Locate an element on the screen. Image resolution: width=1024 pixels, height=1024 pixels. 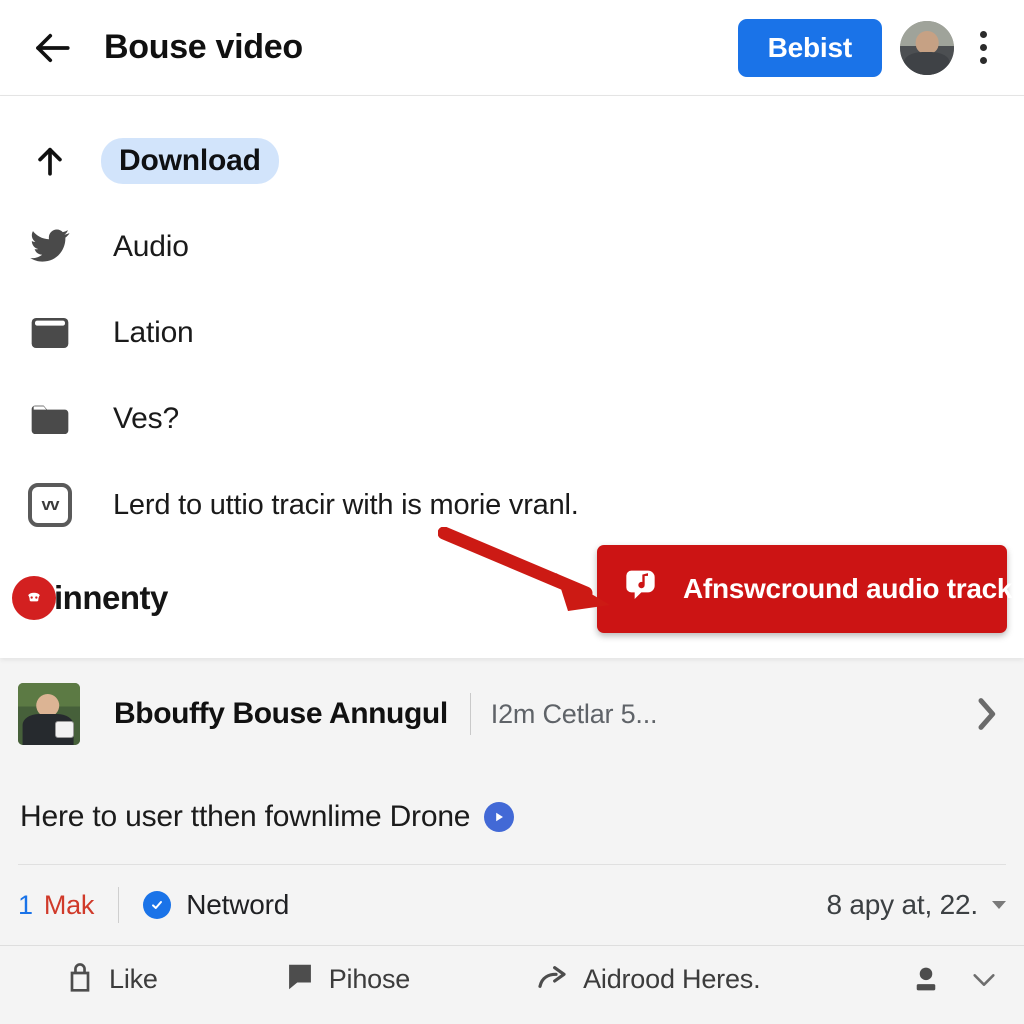
brand-label: innenty is located at coordinates (111, 597).